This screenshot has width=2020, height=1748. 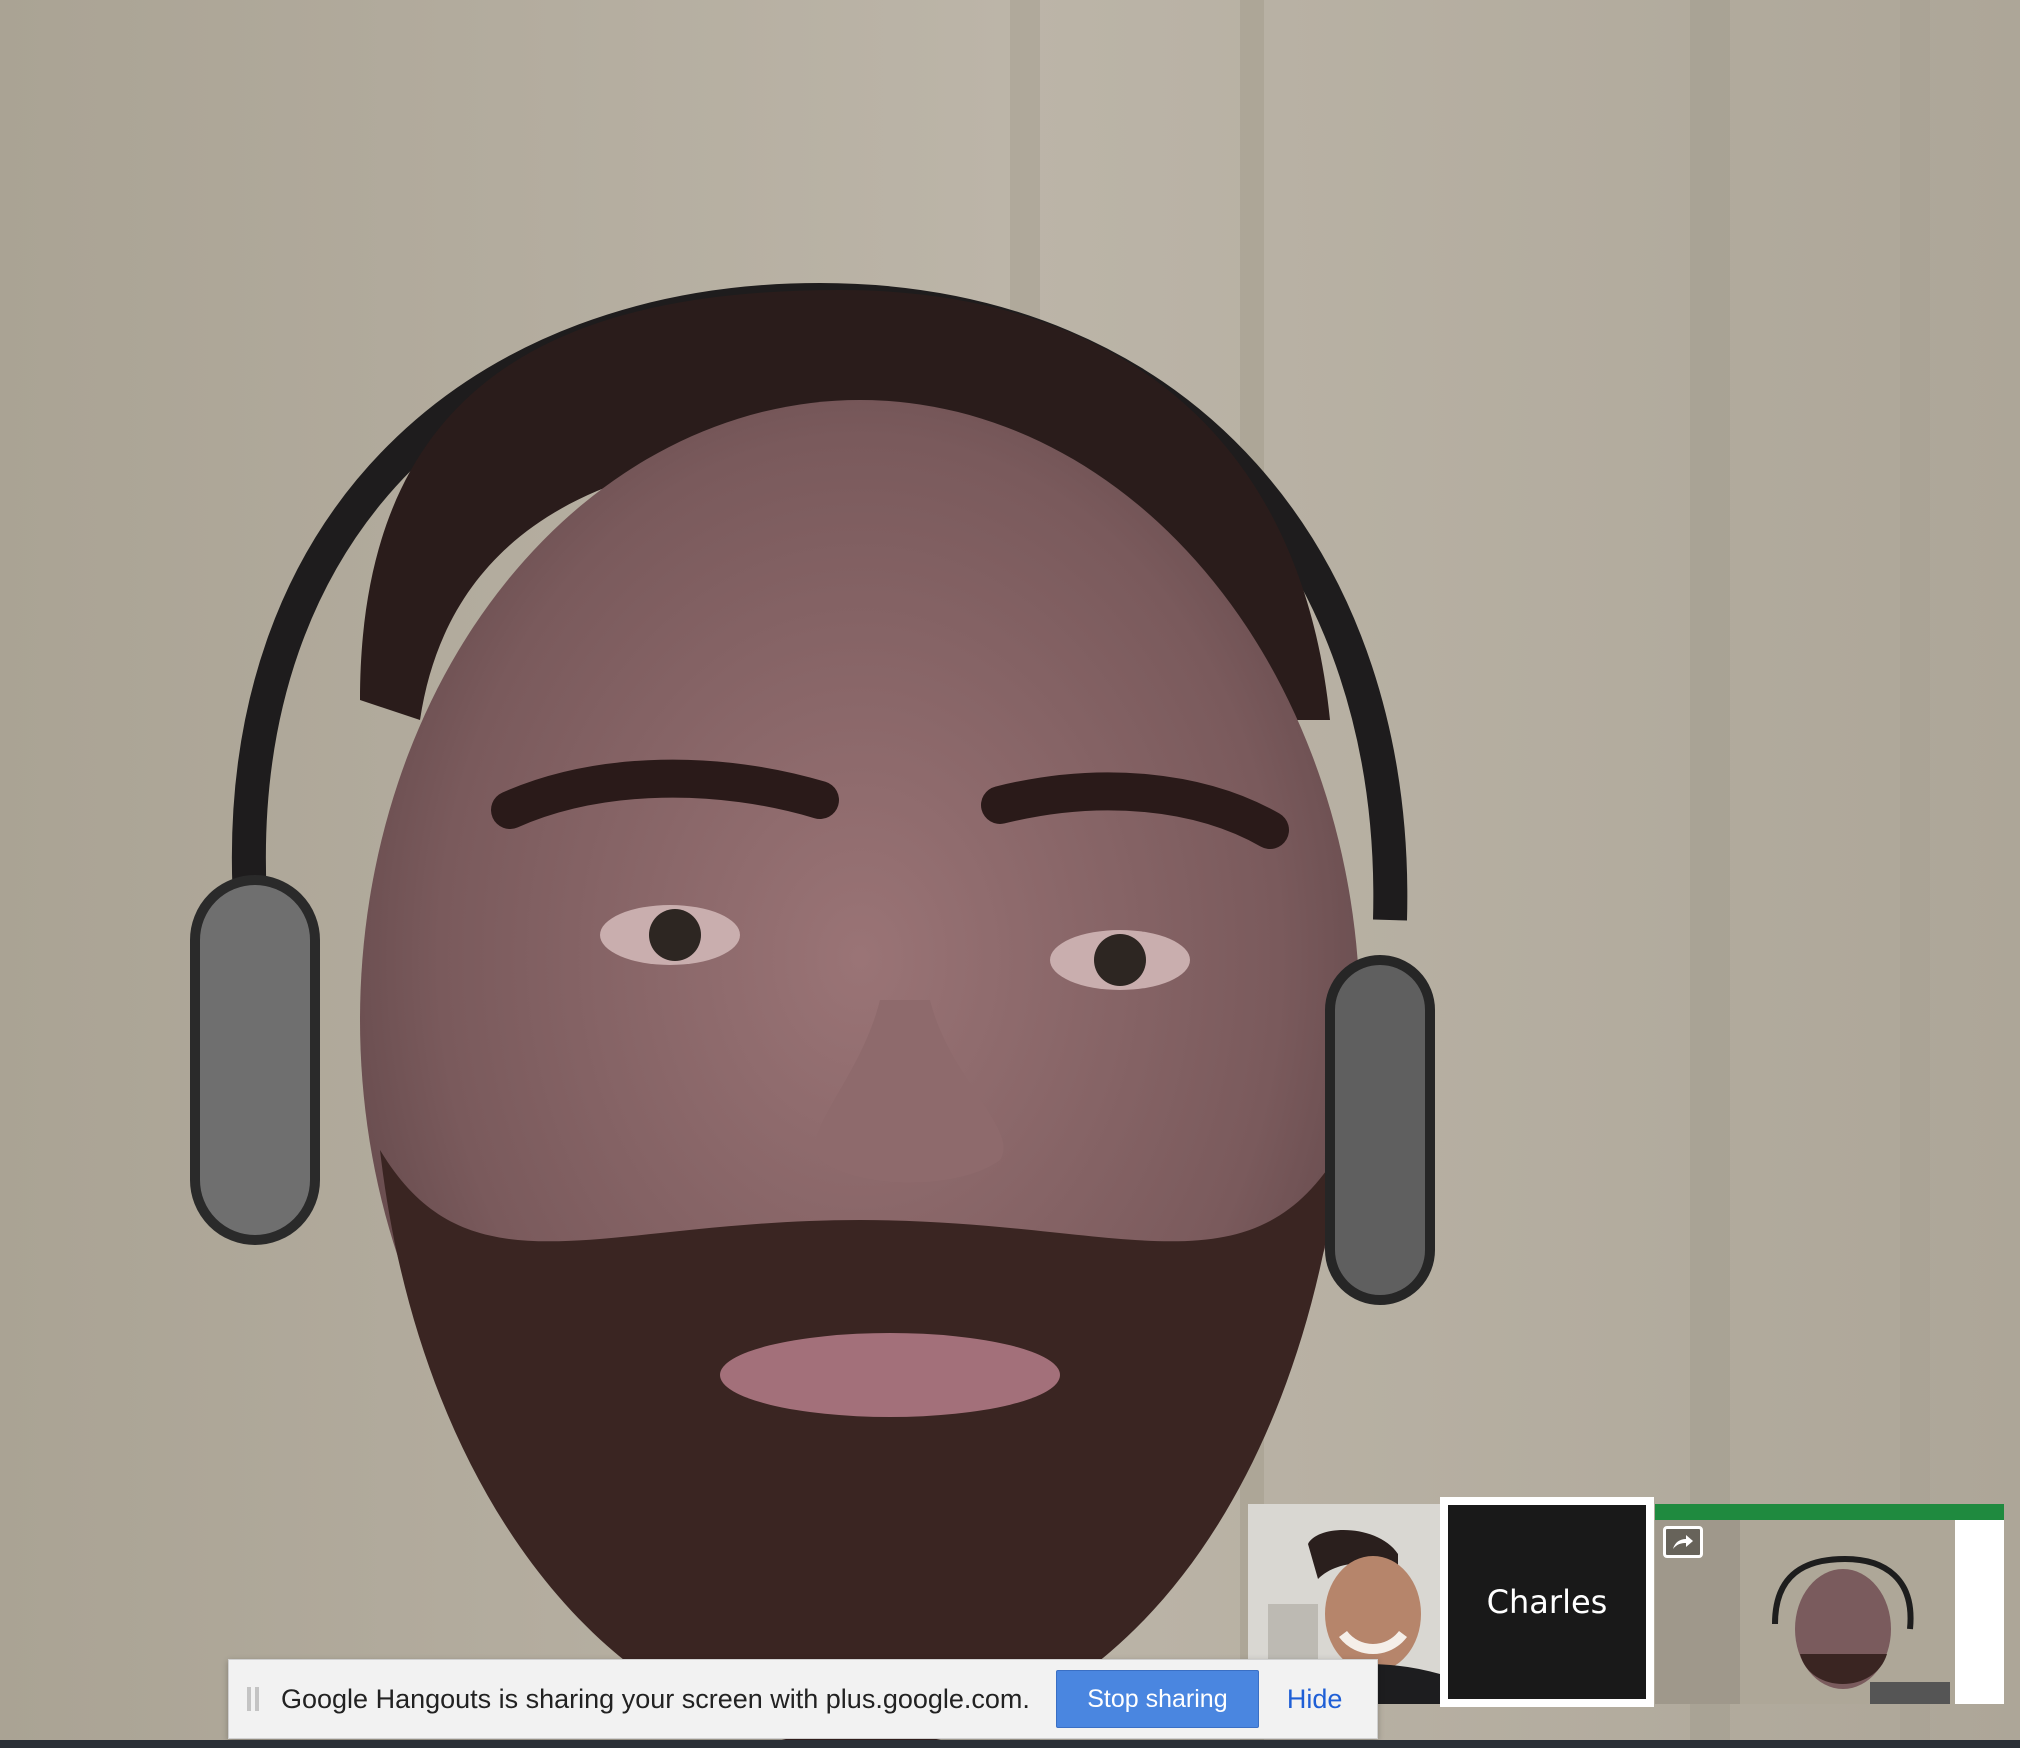 I want to click on drag-handle-icon, so click(x=253, y=1699).